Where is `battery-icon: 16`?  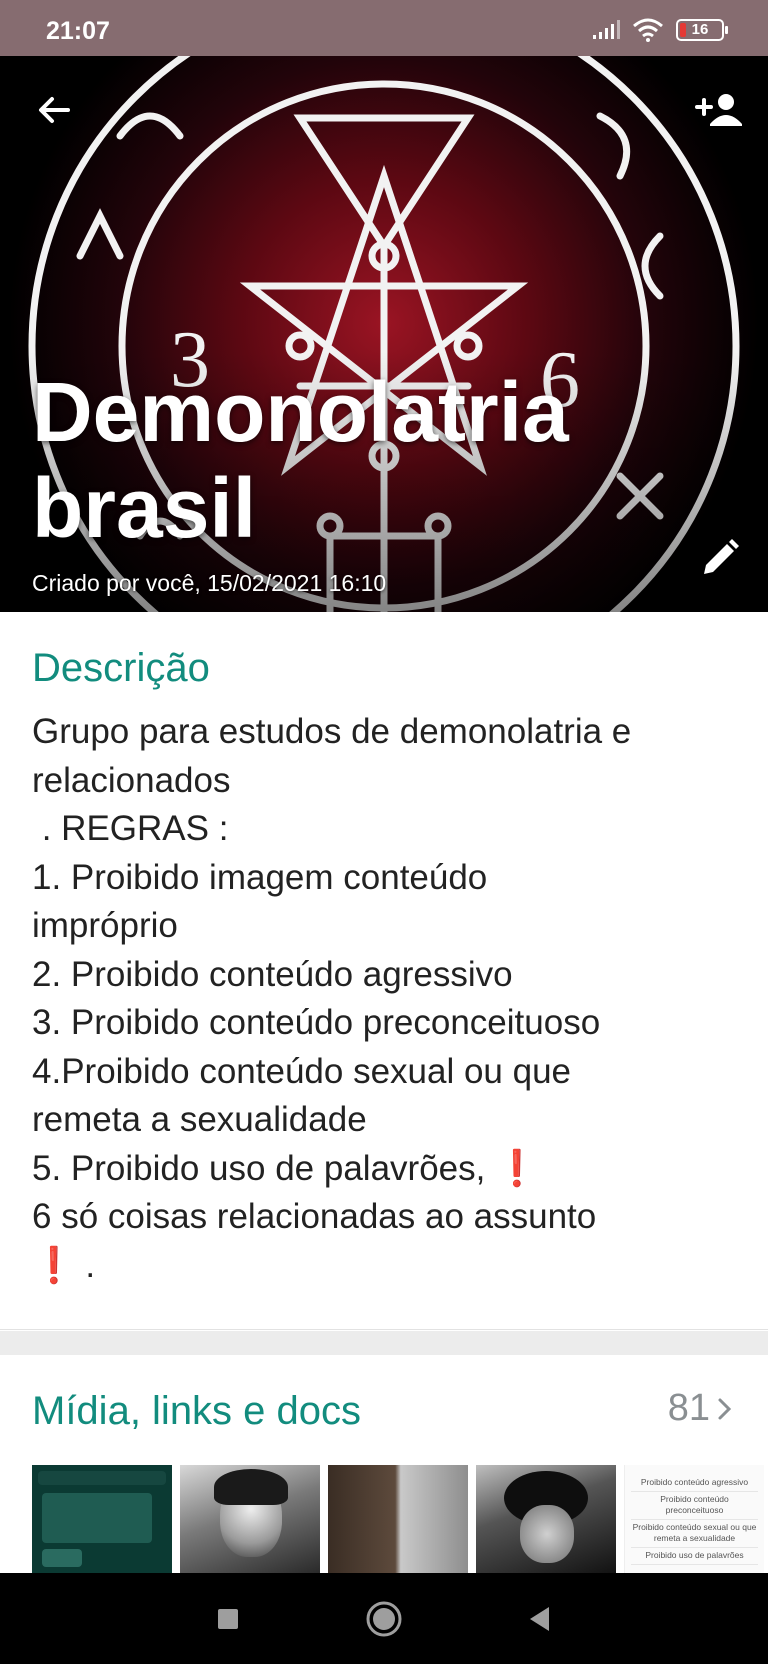 battery-icon: 16 is located at coordinates (702, 30).